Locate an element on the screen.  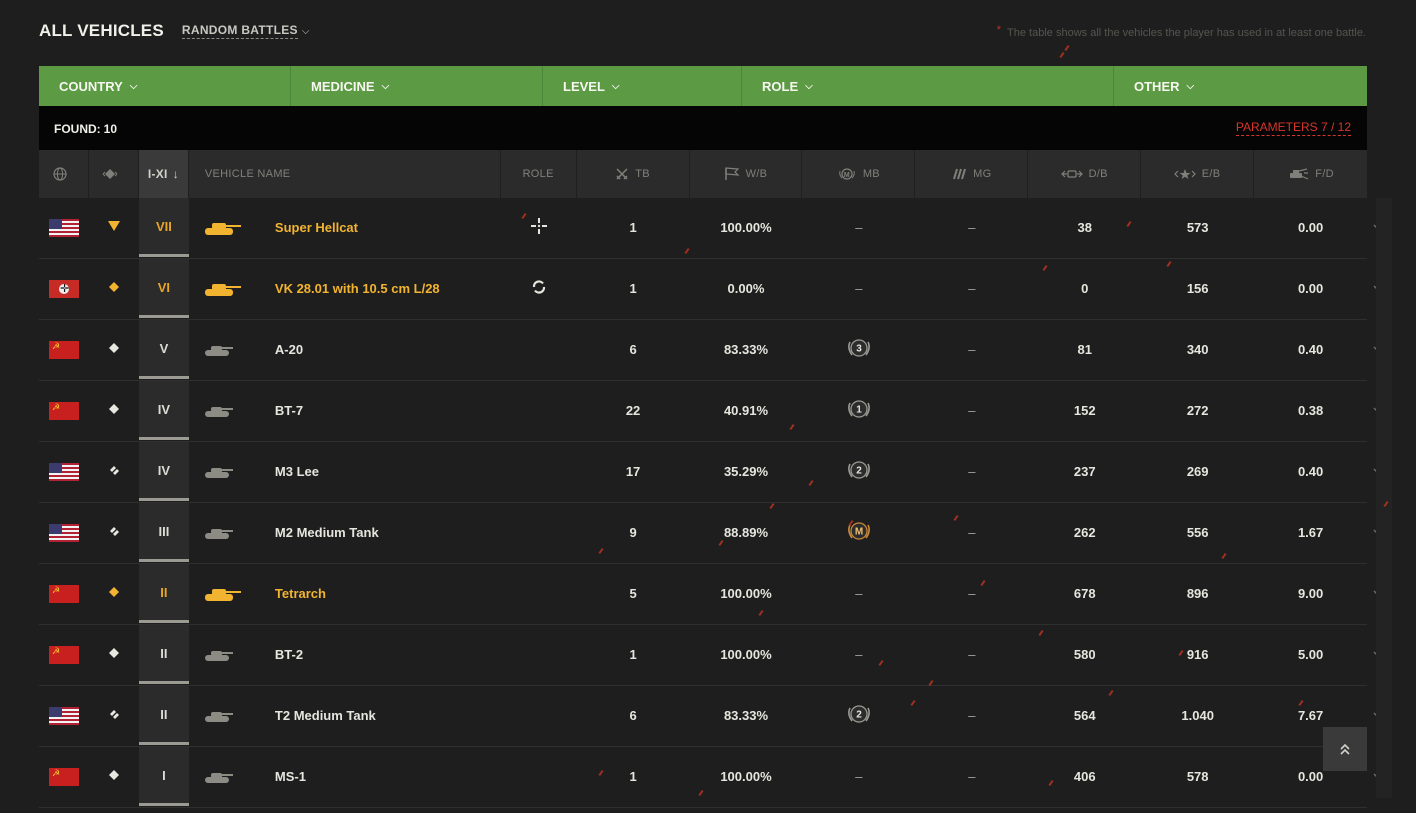
col-country is located at coordinates (64, 174).